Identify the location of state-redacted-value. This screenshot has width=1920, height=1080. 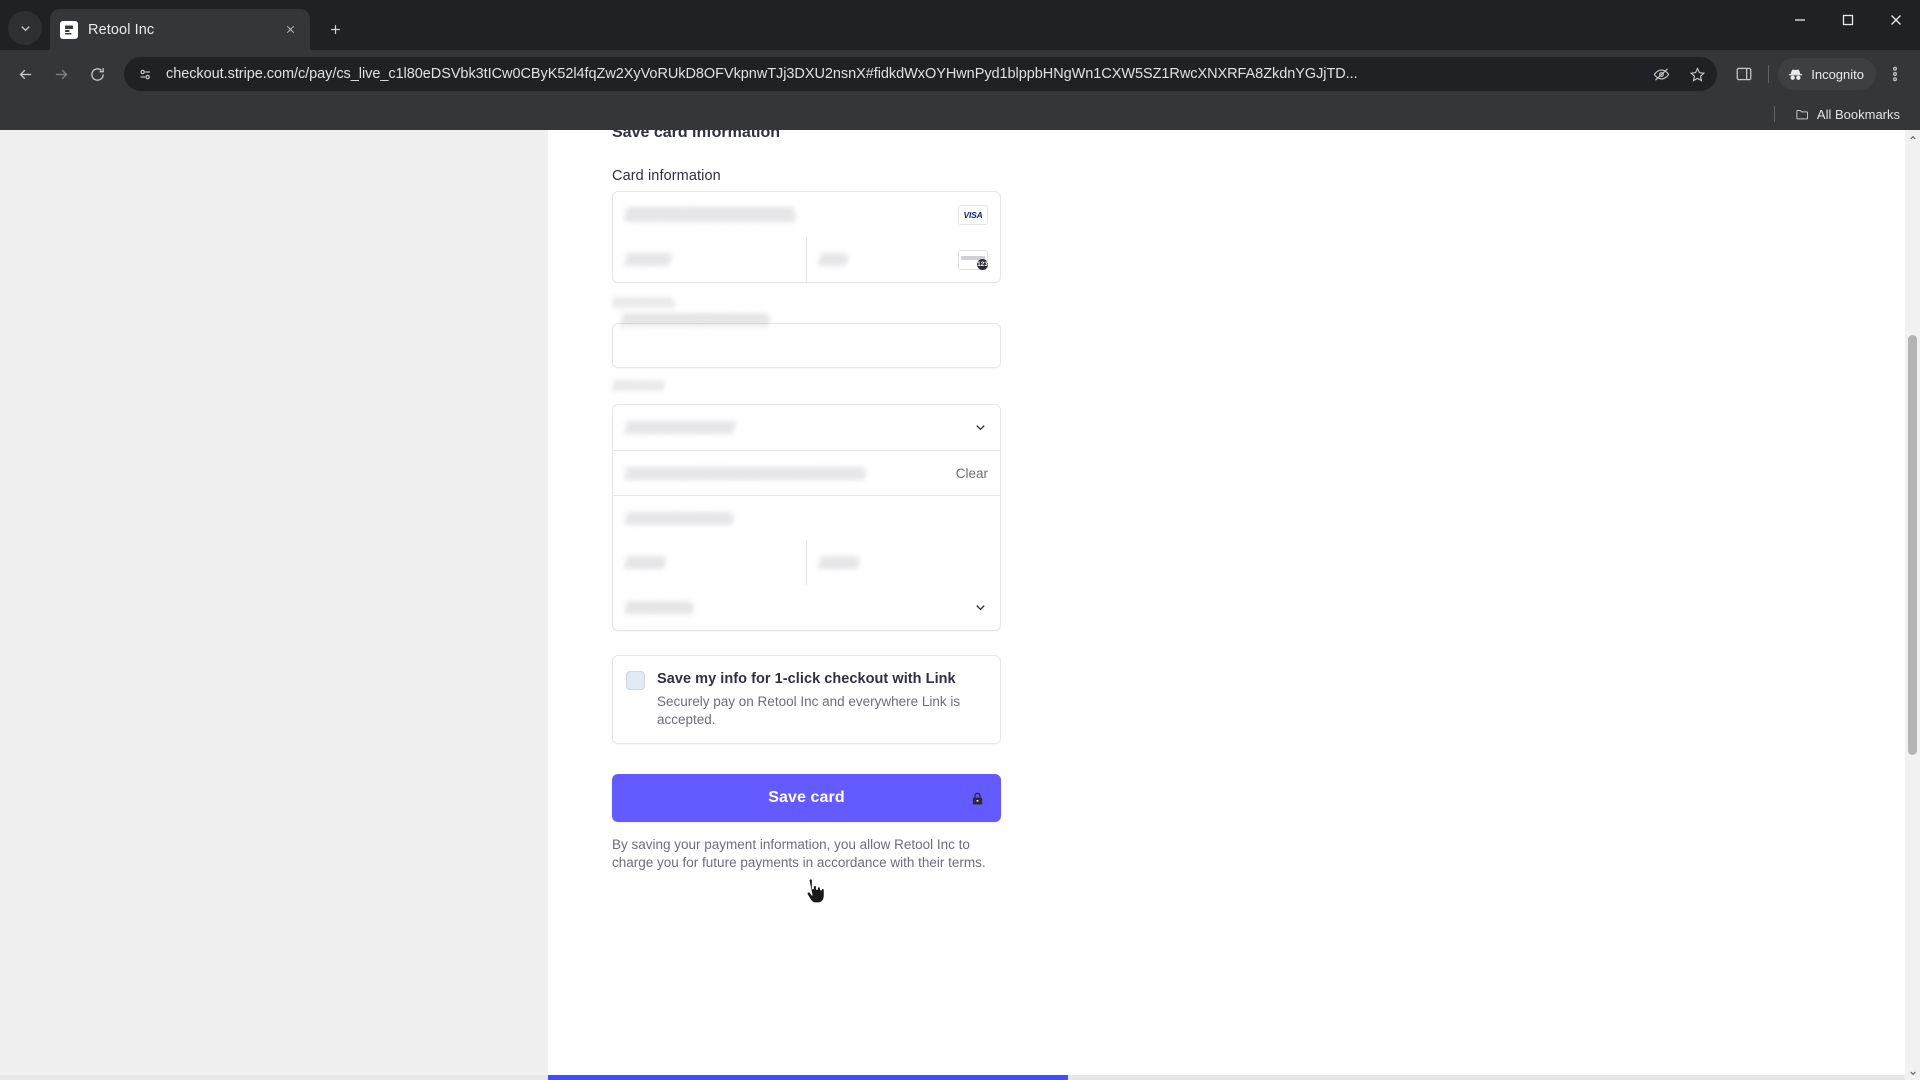
(659, 607).